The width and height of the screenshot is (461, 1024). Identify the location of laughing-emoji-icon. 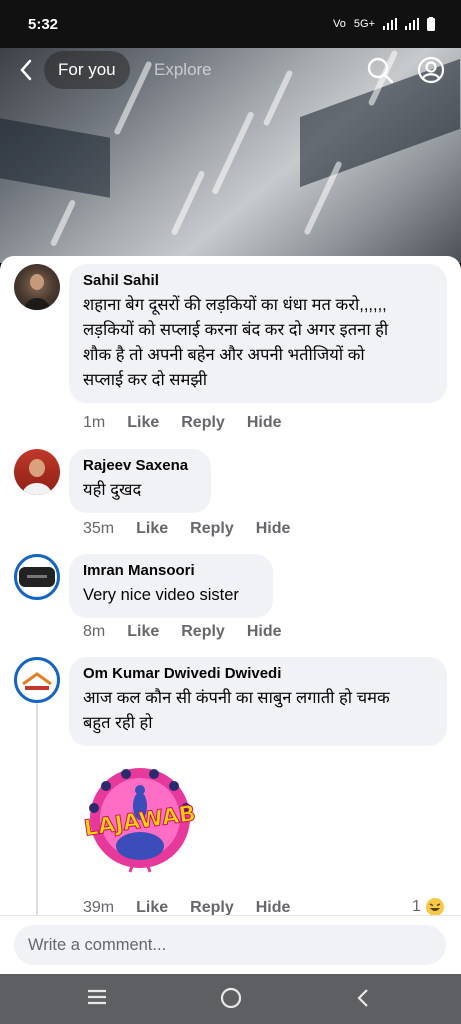
(434, 907).